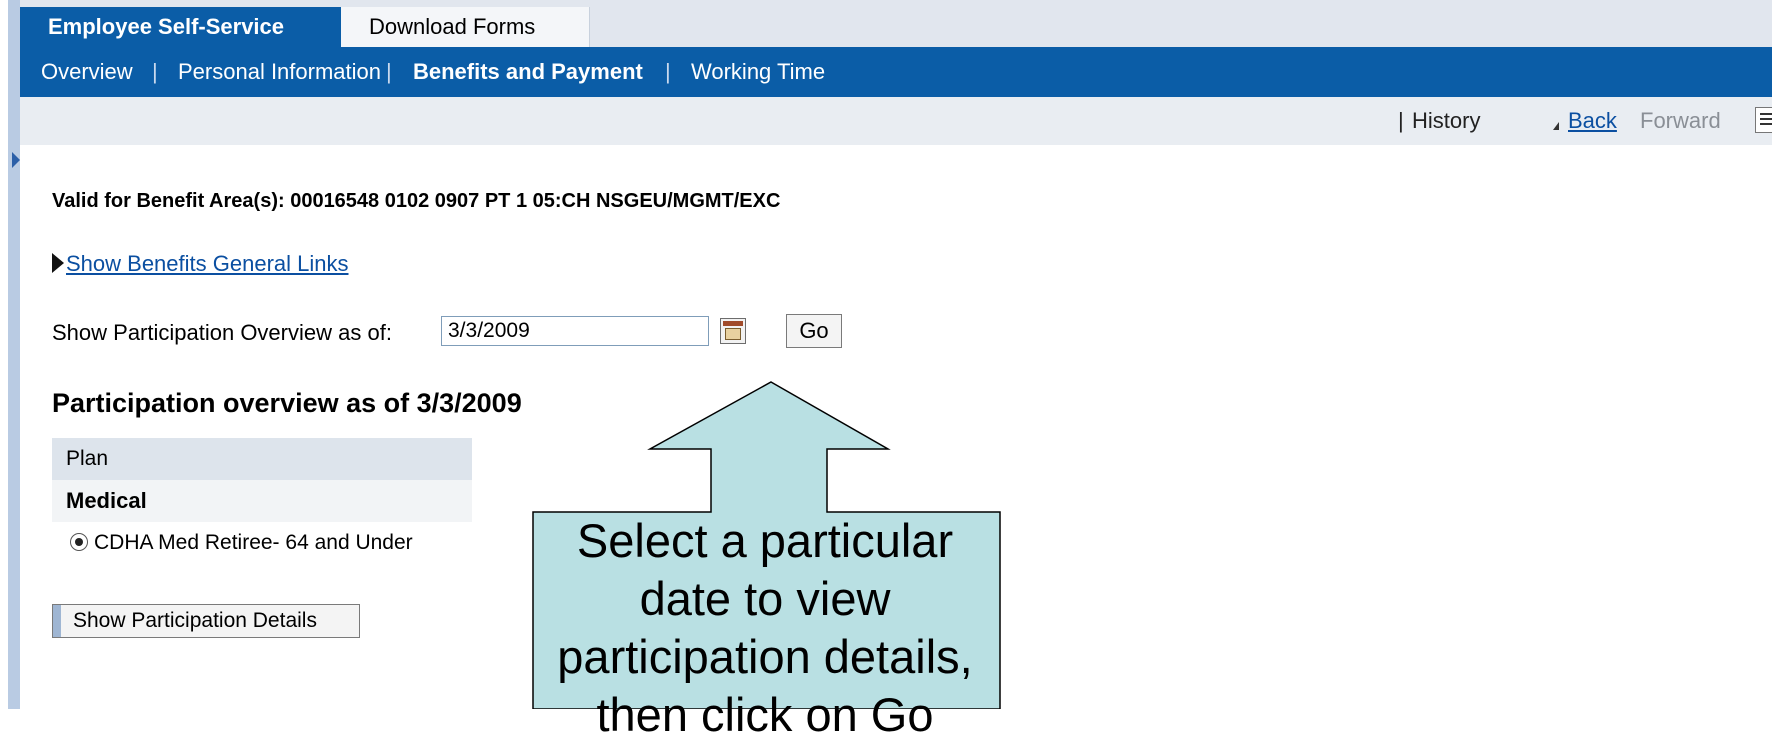 This screenshot has width=1772, height=744. What do you see at coordinates (765, 714) in the screenshot?
I see `callout-line: then click on Go` at bounding box center [765, 714].